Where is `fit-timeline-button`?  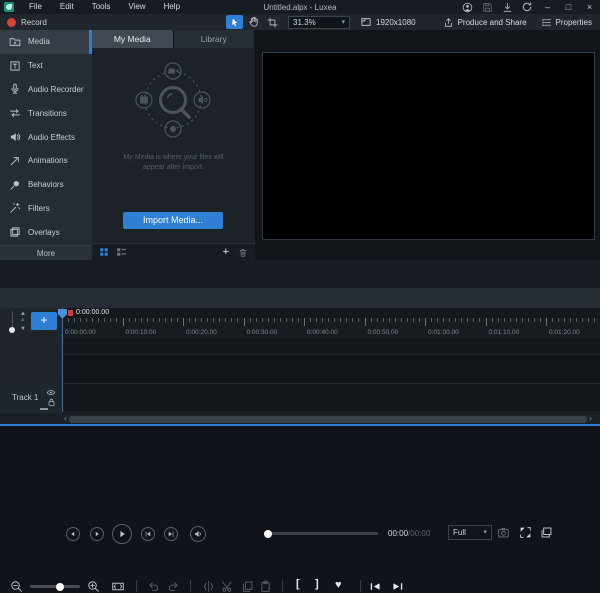 fit-timeline-button is located at coordinates (117, 586).